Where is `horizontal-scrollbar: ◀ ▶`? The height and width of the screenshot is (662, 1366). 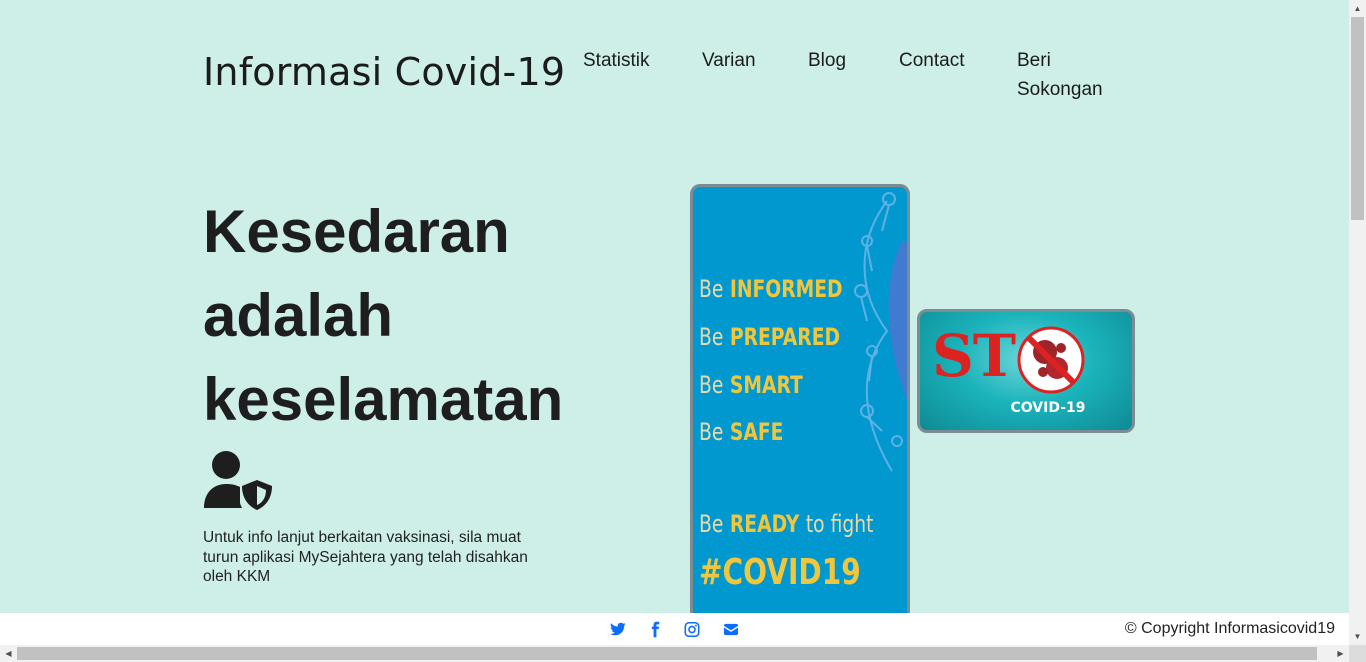
horizontal-scrollbar: ◀ ▶ is located at coordinates (674, 653).